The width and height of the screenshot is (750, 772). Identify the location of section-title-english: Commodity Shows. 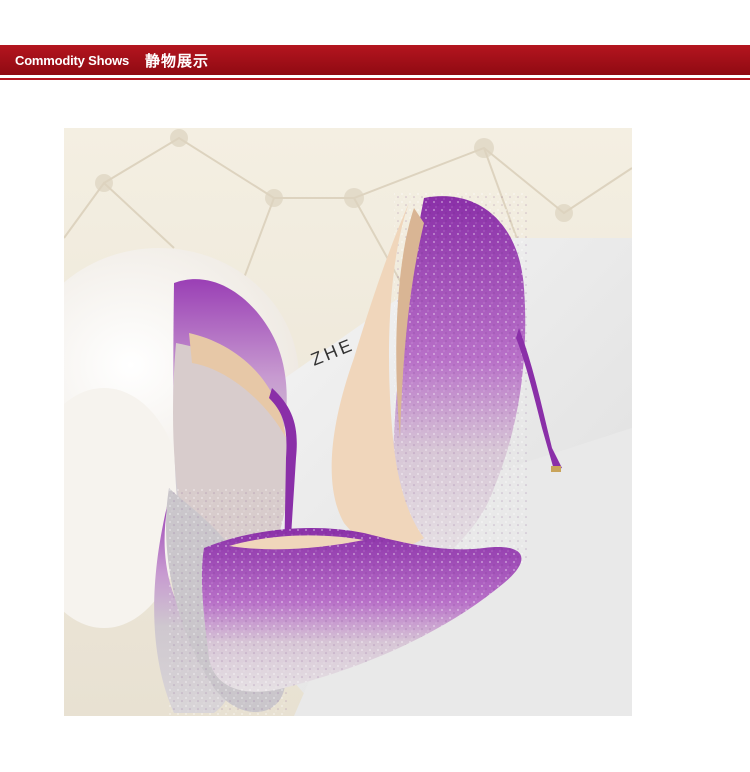
(72, 60).